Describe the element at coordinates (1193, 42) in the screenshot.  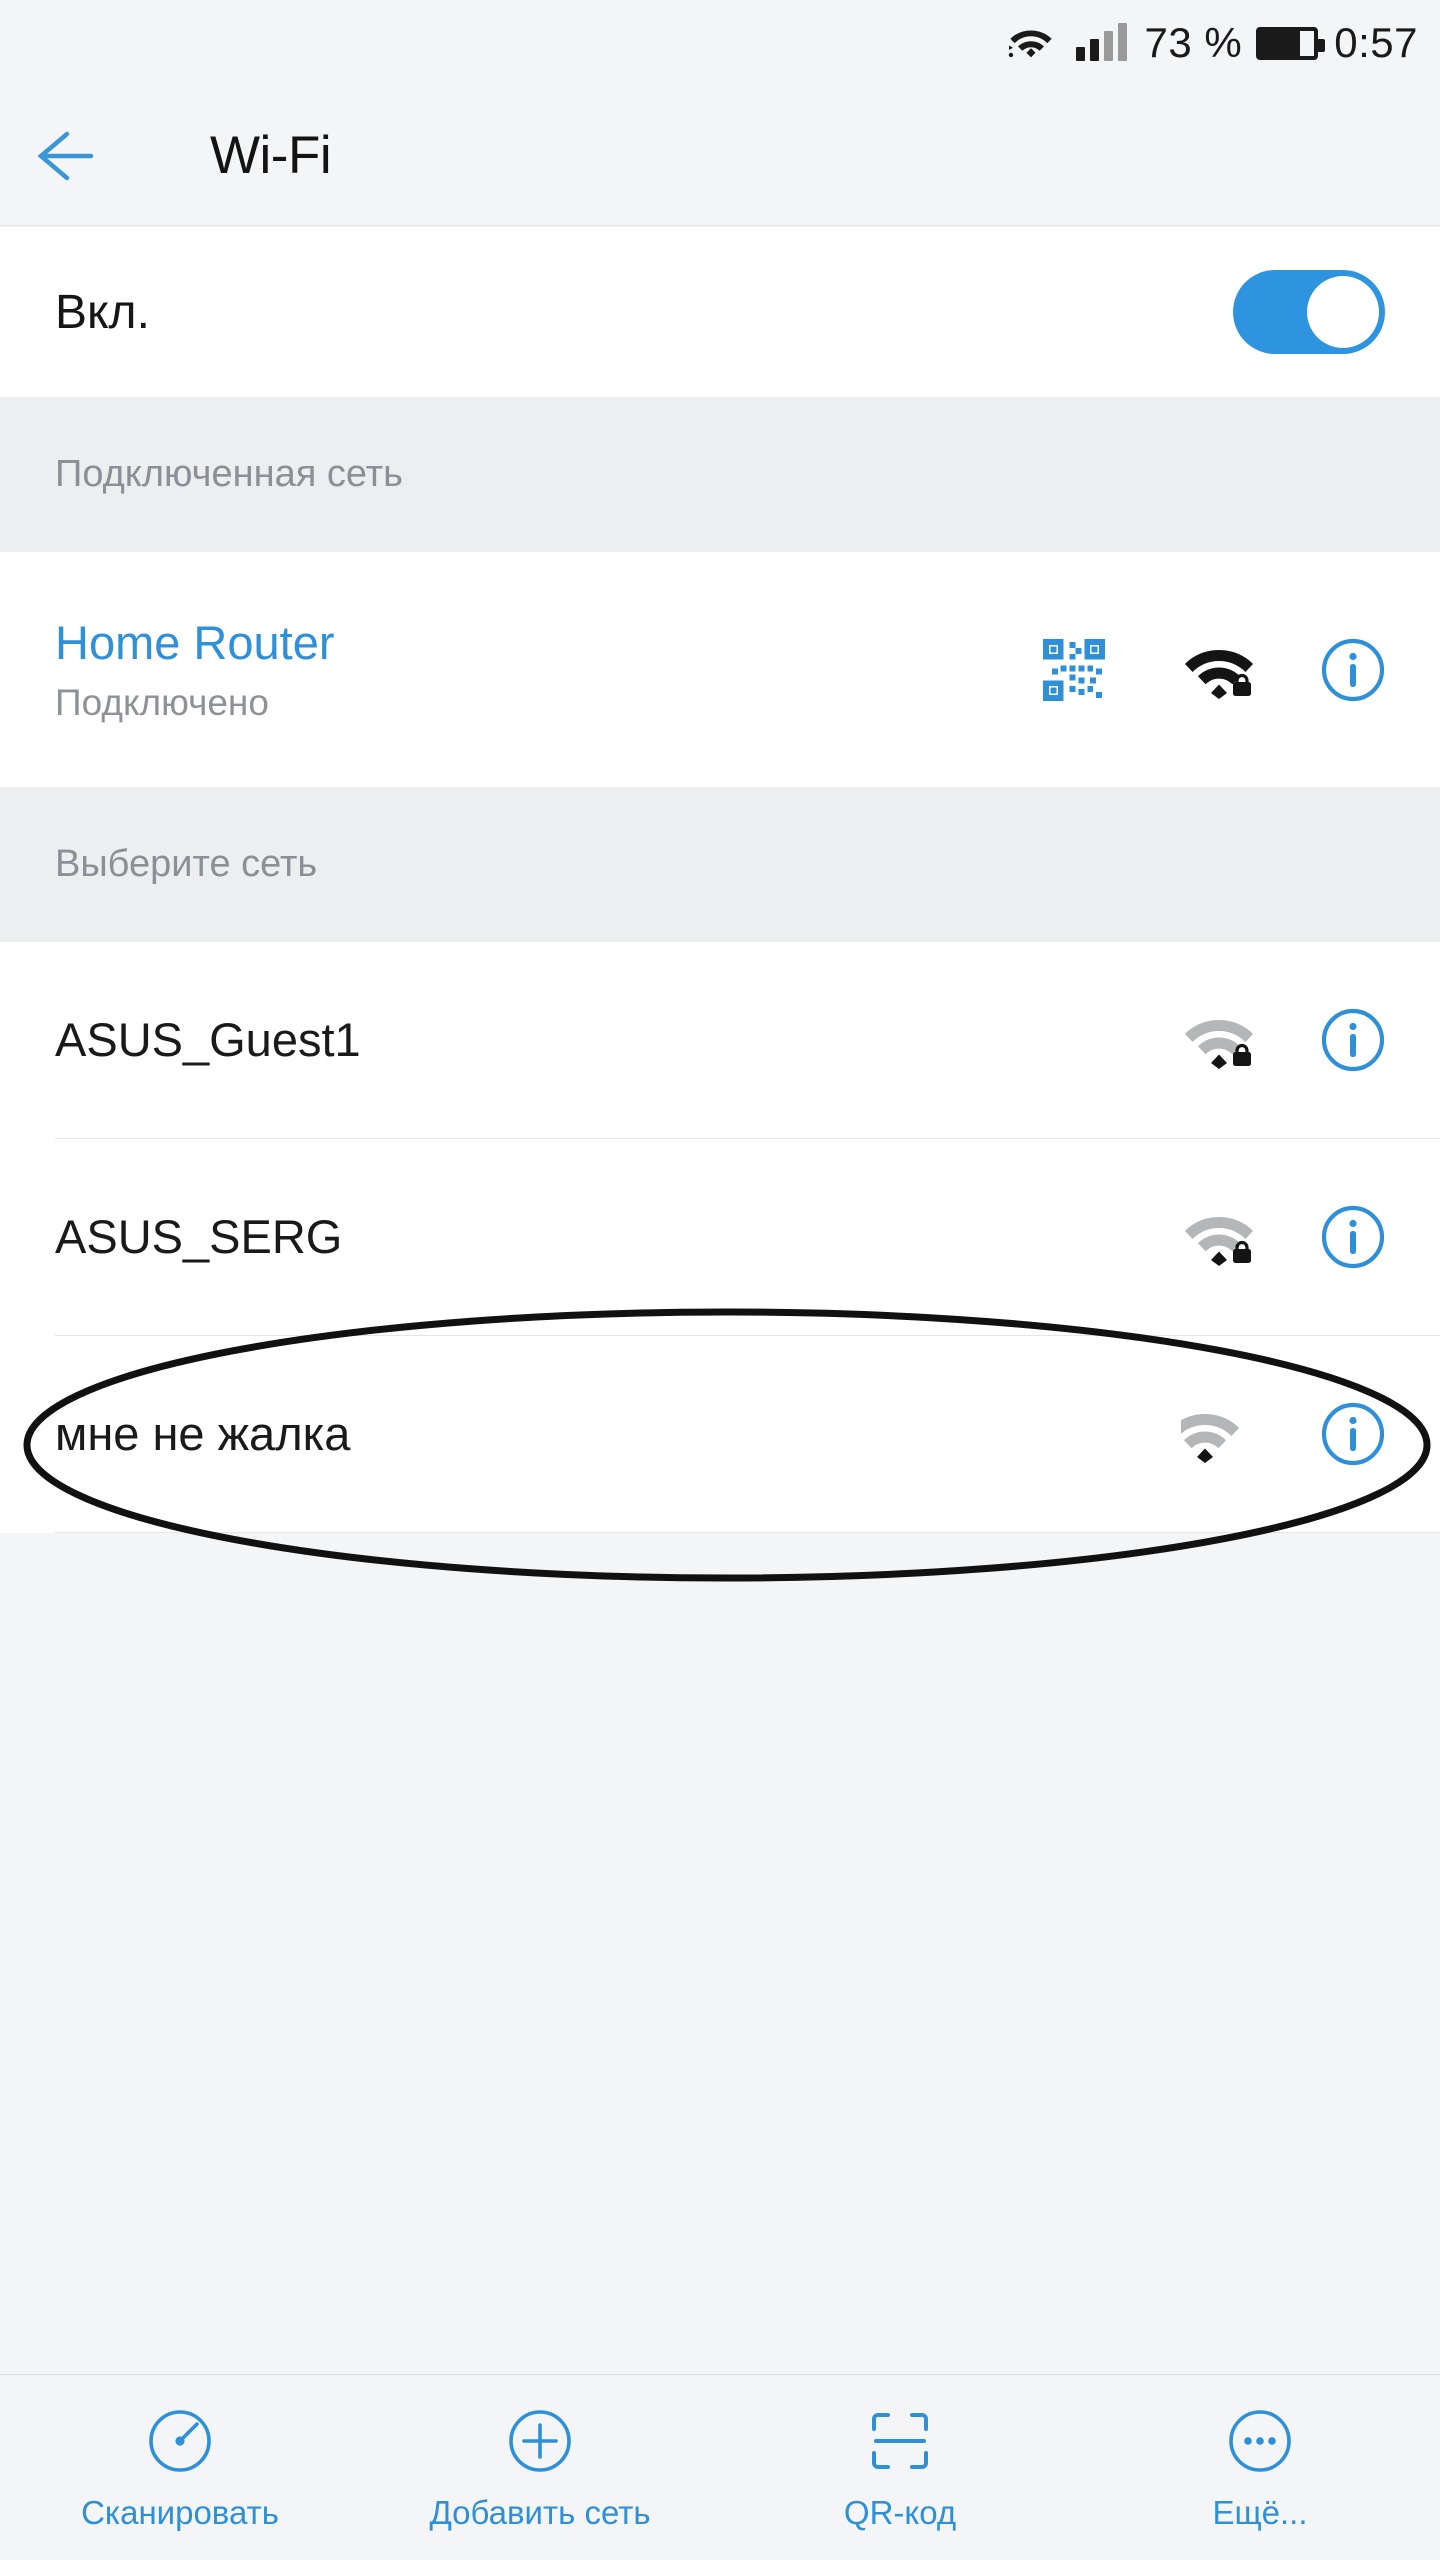
I see `battery-percent-label: 73 %` at that location.